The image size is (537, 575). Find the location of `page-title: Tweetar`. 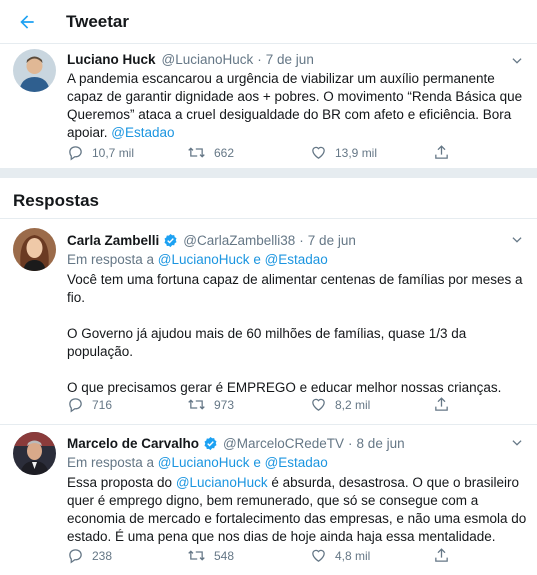

page-title: Tweetar is located at coordinates (97, 21).